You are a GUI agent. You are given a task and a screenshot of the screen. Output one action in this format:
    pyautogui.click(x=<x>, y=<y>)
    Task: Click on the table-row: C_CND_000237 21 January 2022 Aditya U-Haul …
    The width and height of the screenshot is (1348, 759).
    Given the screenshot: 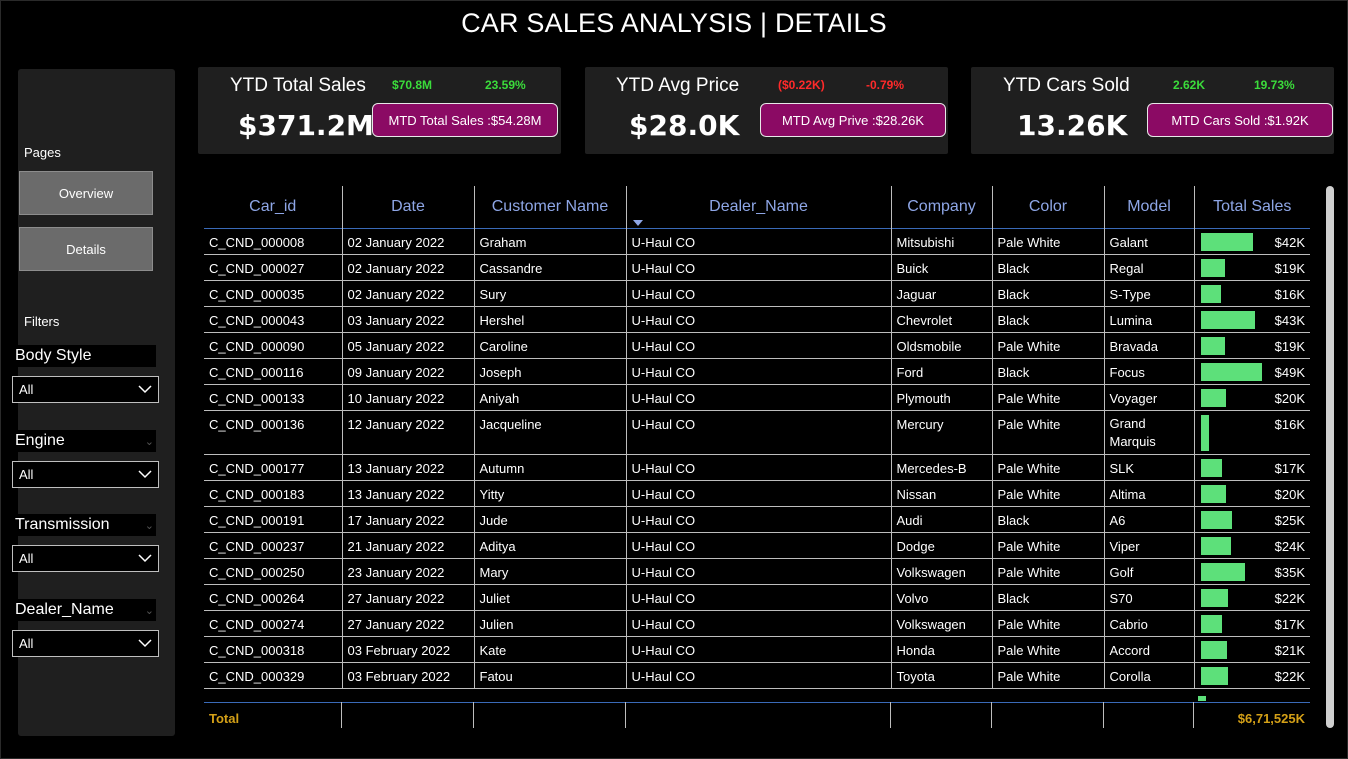 What is the action you would take?
    pyautogui.click(x=757, y=545)
    